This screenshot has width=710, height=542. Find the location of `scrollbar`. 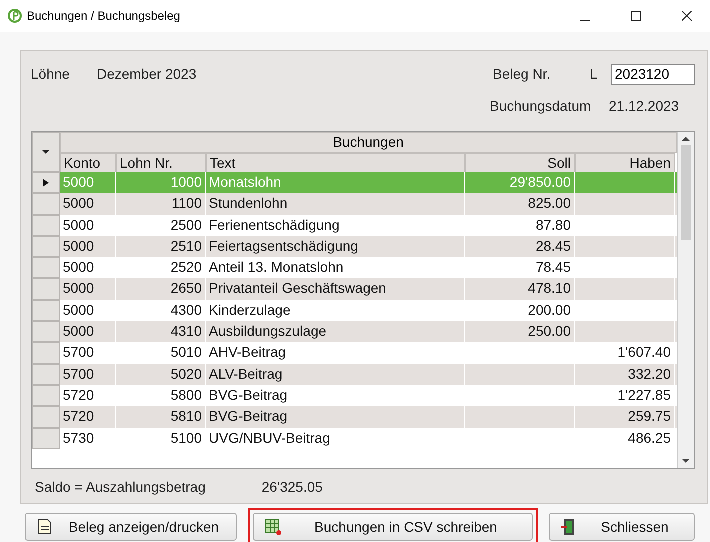

scrollbar is located at coordinates (685, 300).